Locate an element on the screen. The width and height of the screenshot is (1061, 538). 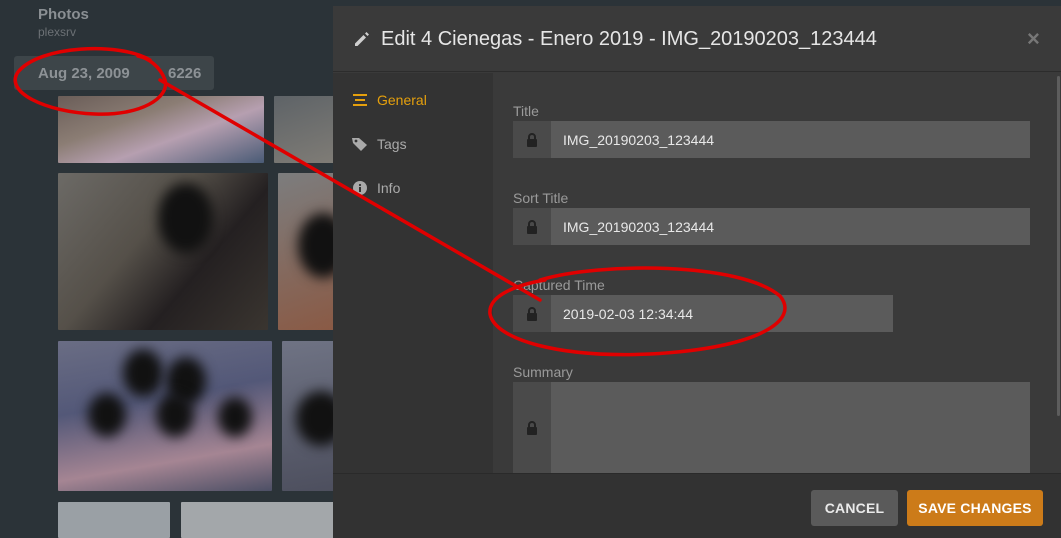
close-icon: × is located at coordinates (1033, 39).